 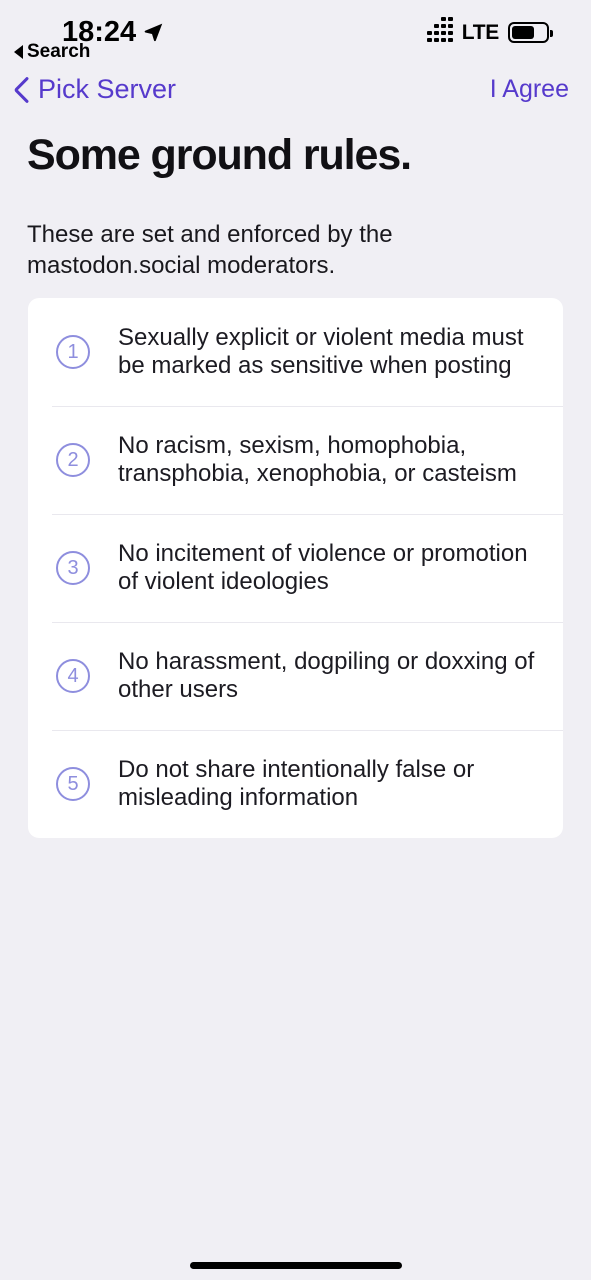 I want to click on left-triangle-icon, so click(x=18, y=51).